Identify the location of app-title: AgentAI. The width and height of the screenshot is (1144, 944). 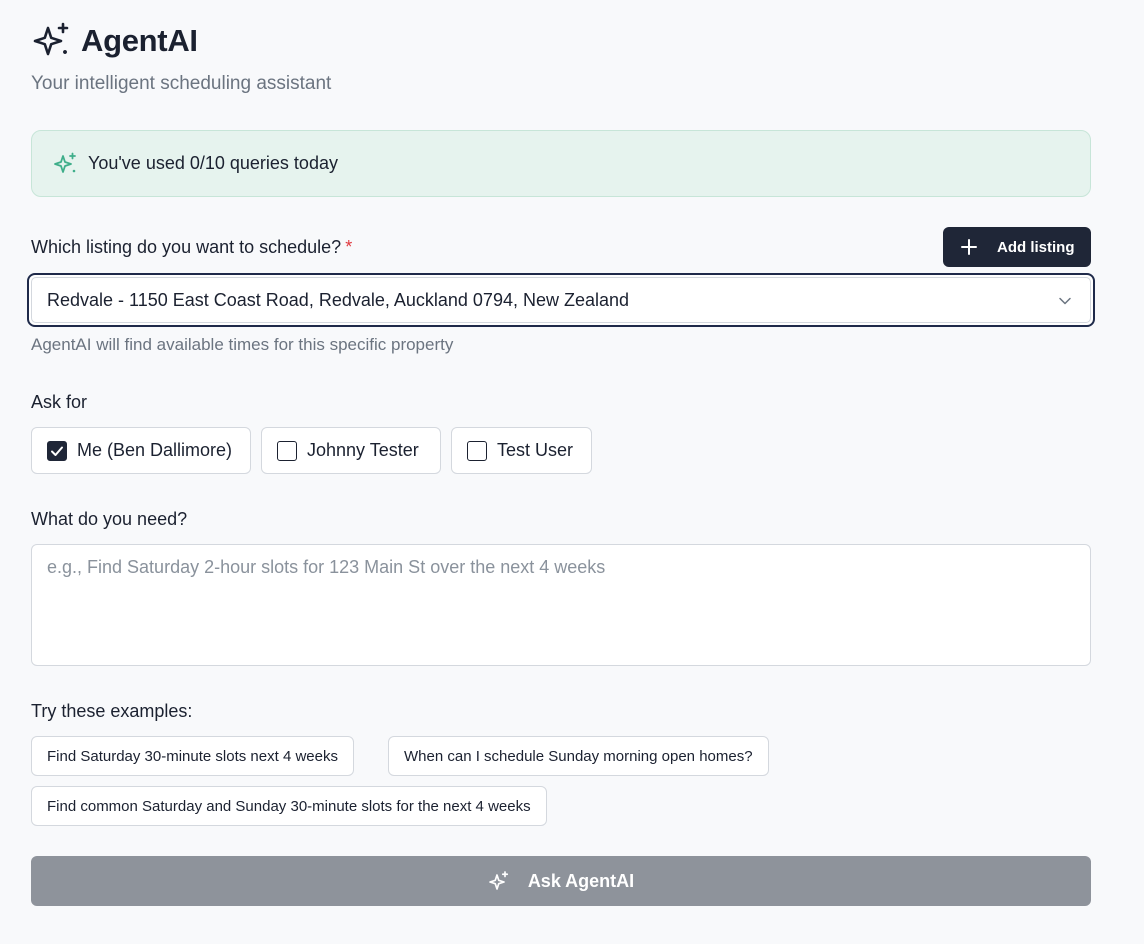
(139, 40).